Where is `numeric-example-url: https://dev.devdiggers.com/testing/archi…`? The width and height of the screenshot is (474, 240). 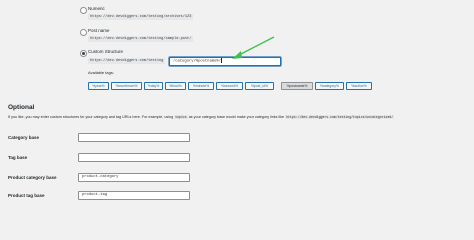
numeric-example-url: https://dev.devdiggers.com/testing/archi… is located at coordinates (141, 17).